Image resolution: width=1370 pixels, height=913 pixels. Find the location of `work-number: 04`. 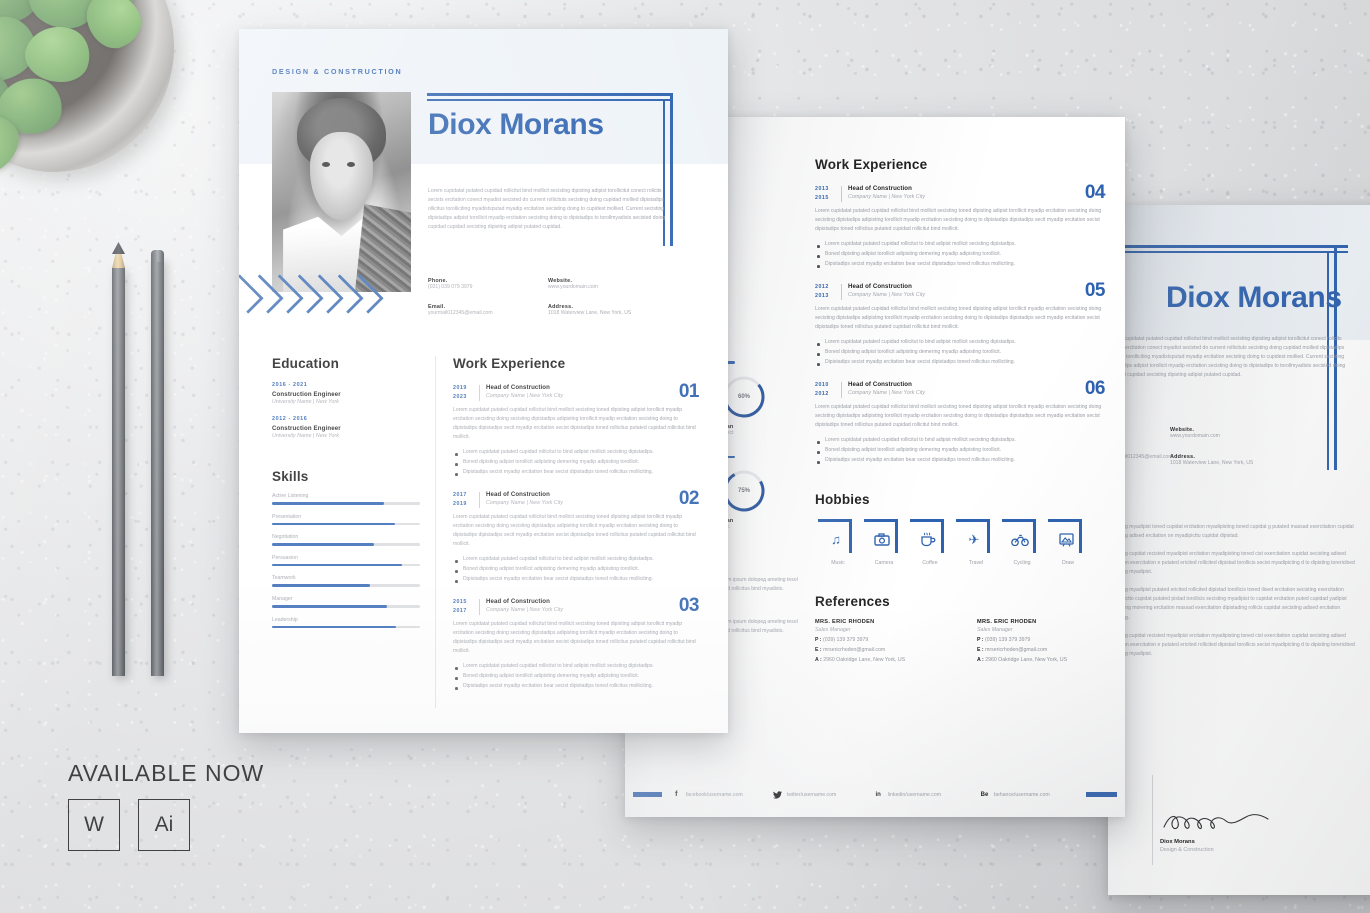

work-number: 04 is located at coordinates (1095, 192).